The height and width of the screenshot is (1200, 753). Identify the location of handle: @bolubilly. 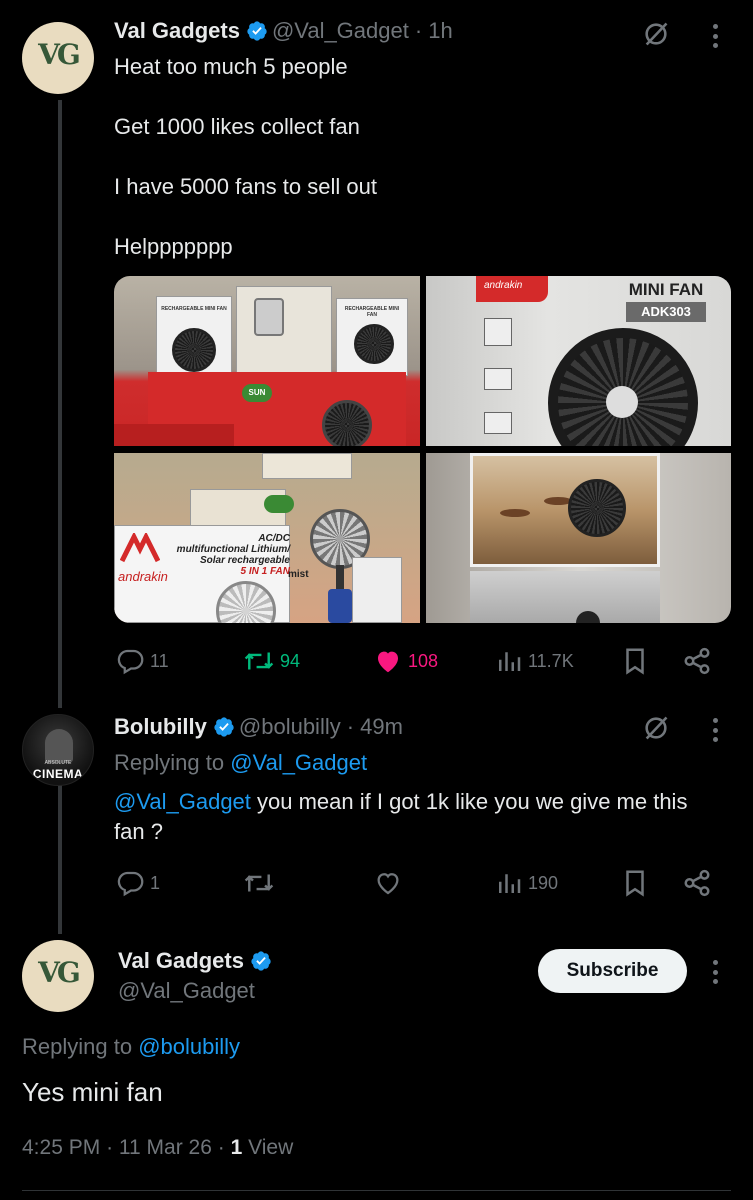
(290, 727).